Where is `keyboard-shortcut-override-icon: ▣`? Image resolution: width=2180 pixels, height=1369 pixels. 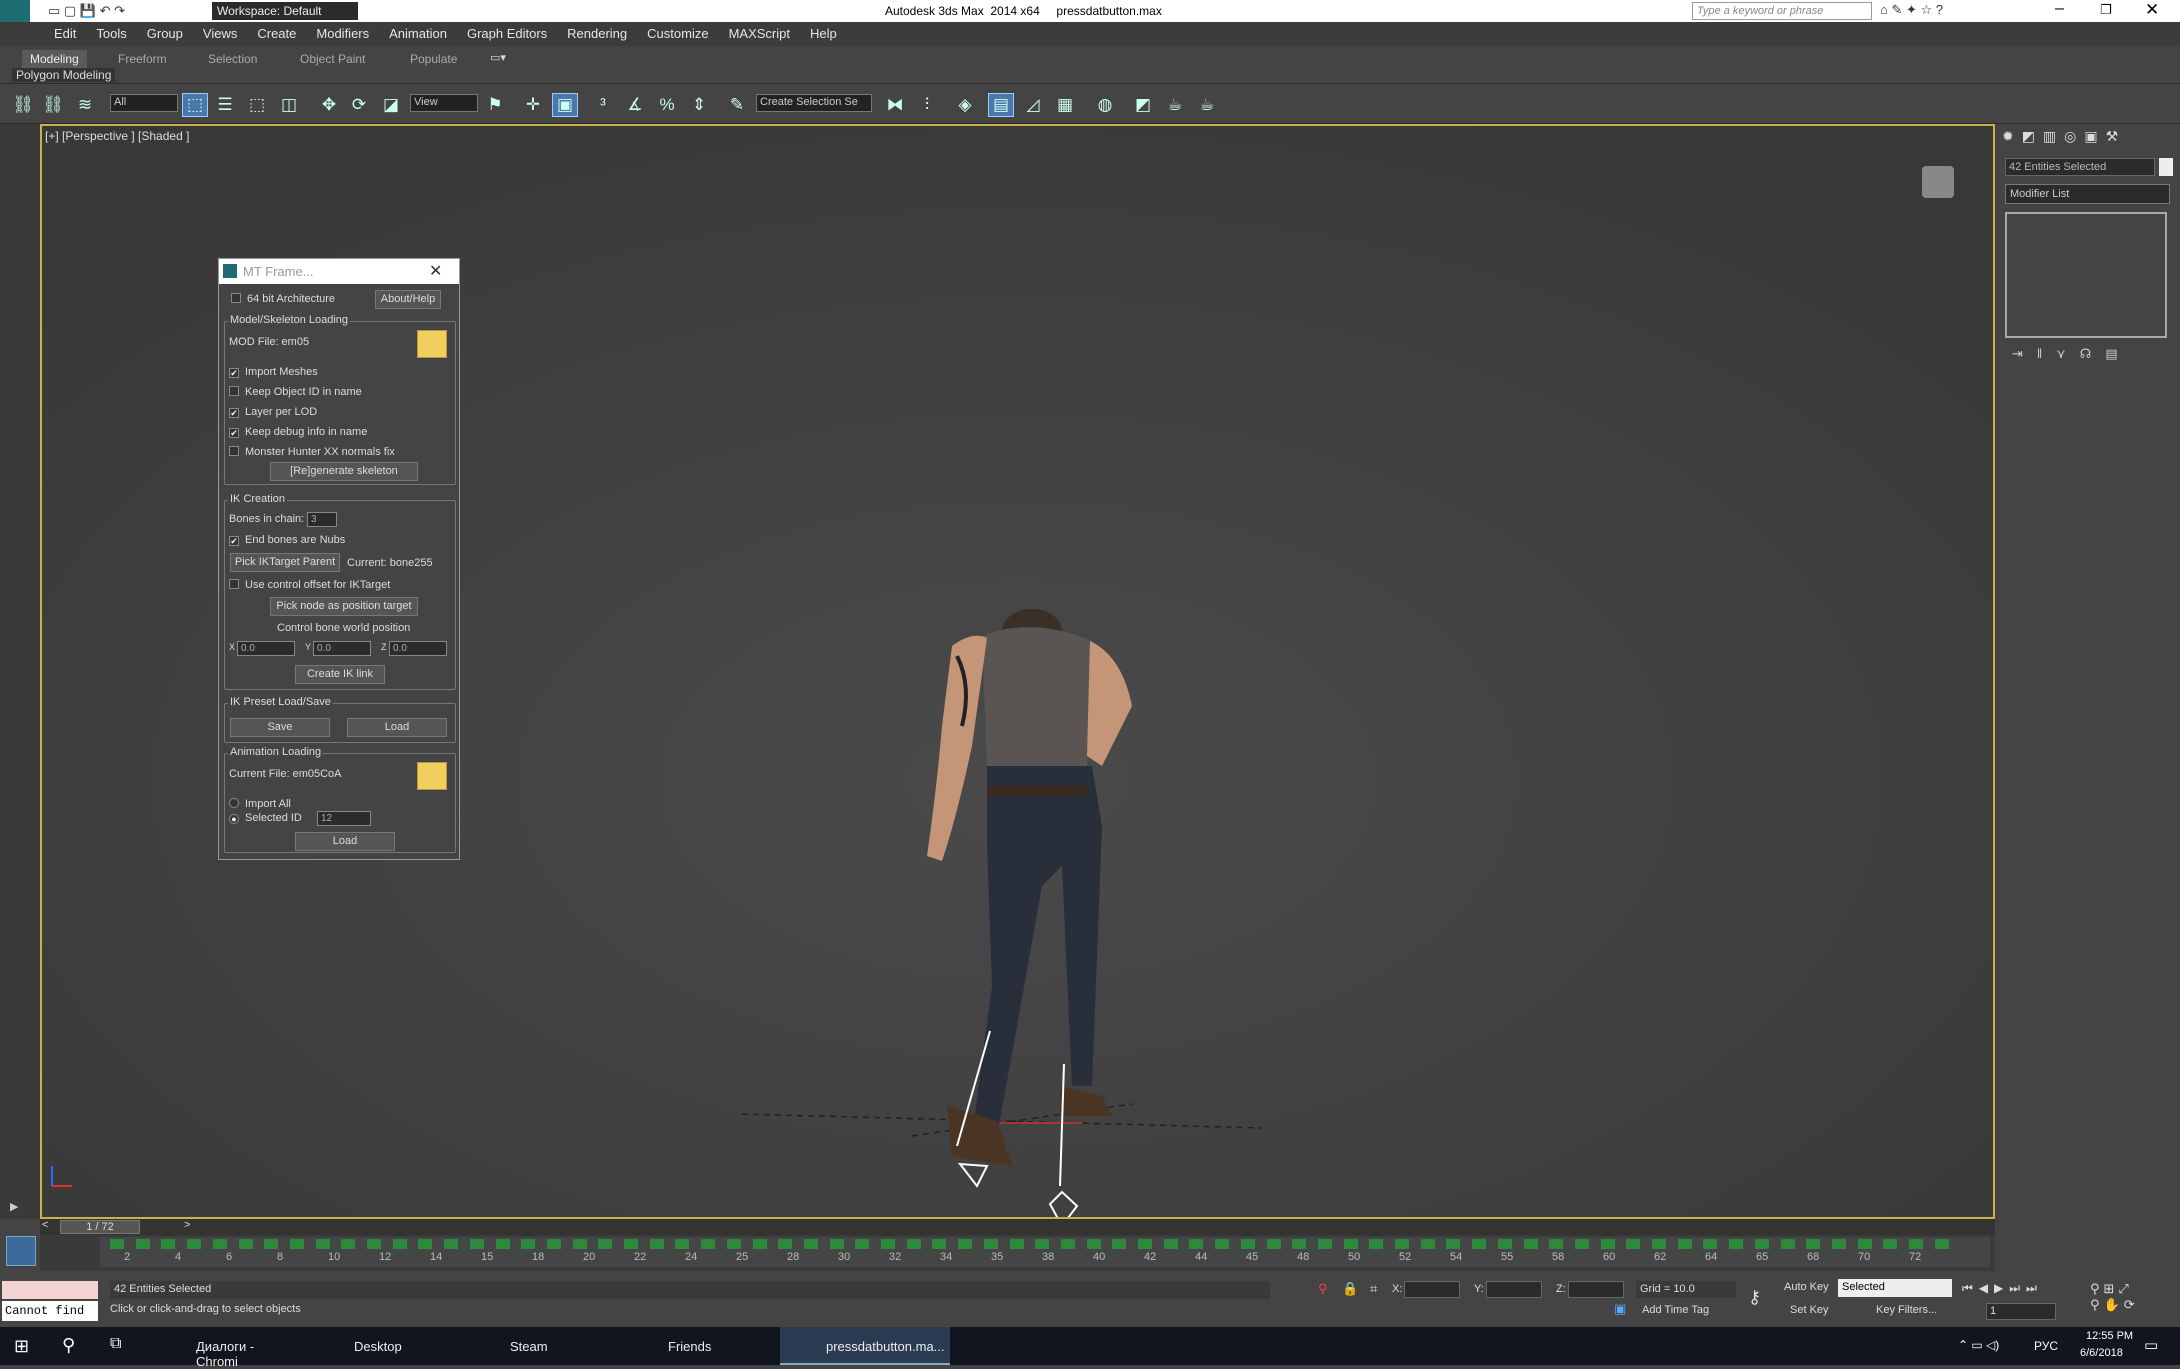 keyboard-shortcut-override-icon: ▣ is located at coordinates (565, 105).